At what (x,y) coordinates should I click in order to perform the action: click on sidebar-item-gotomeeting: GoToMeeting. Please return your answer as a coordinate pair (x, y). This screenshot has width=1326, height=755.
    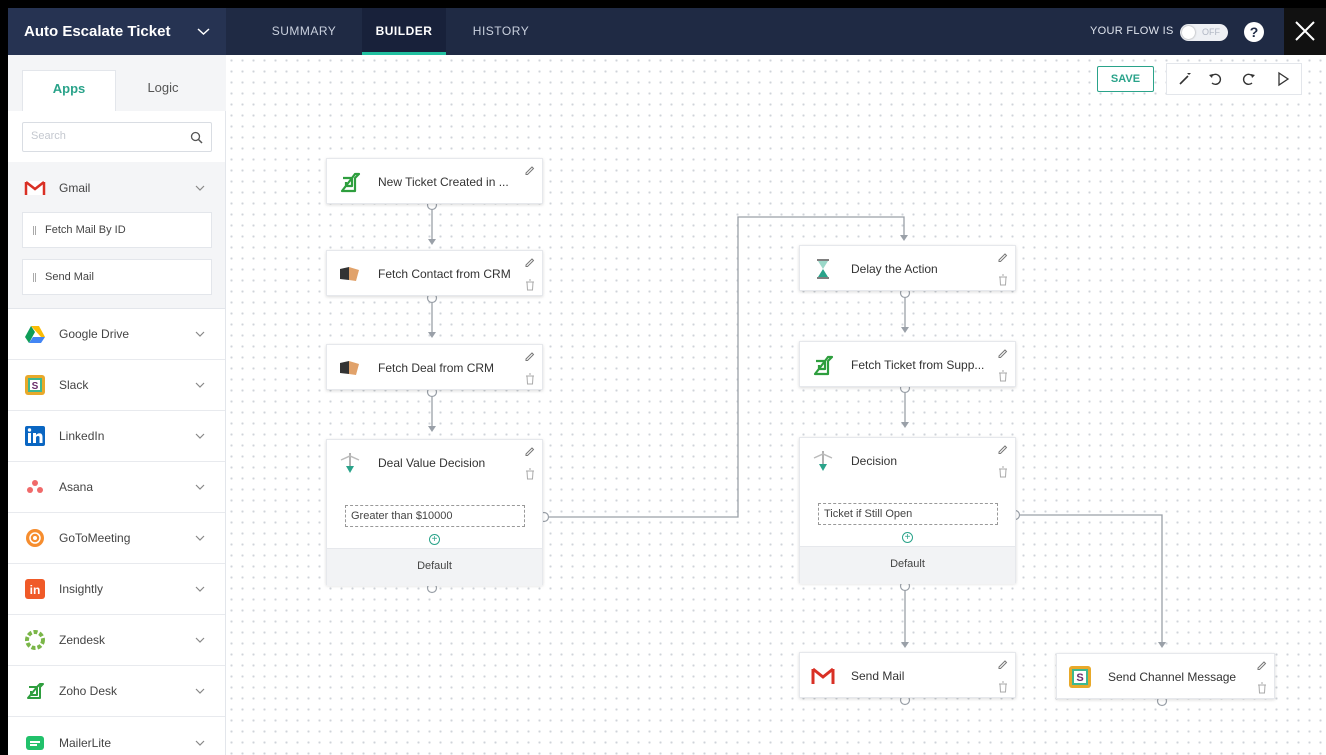
    Looking at the image, I should click on (116, 538).